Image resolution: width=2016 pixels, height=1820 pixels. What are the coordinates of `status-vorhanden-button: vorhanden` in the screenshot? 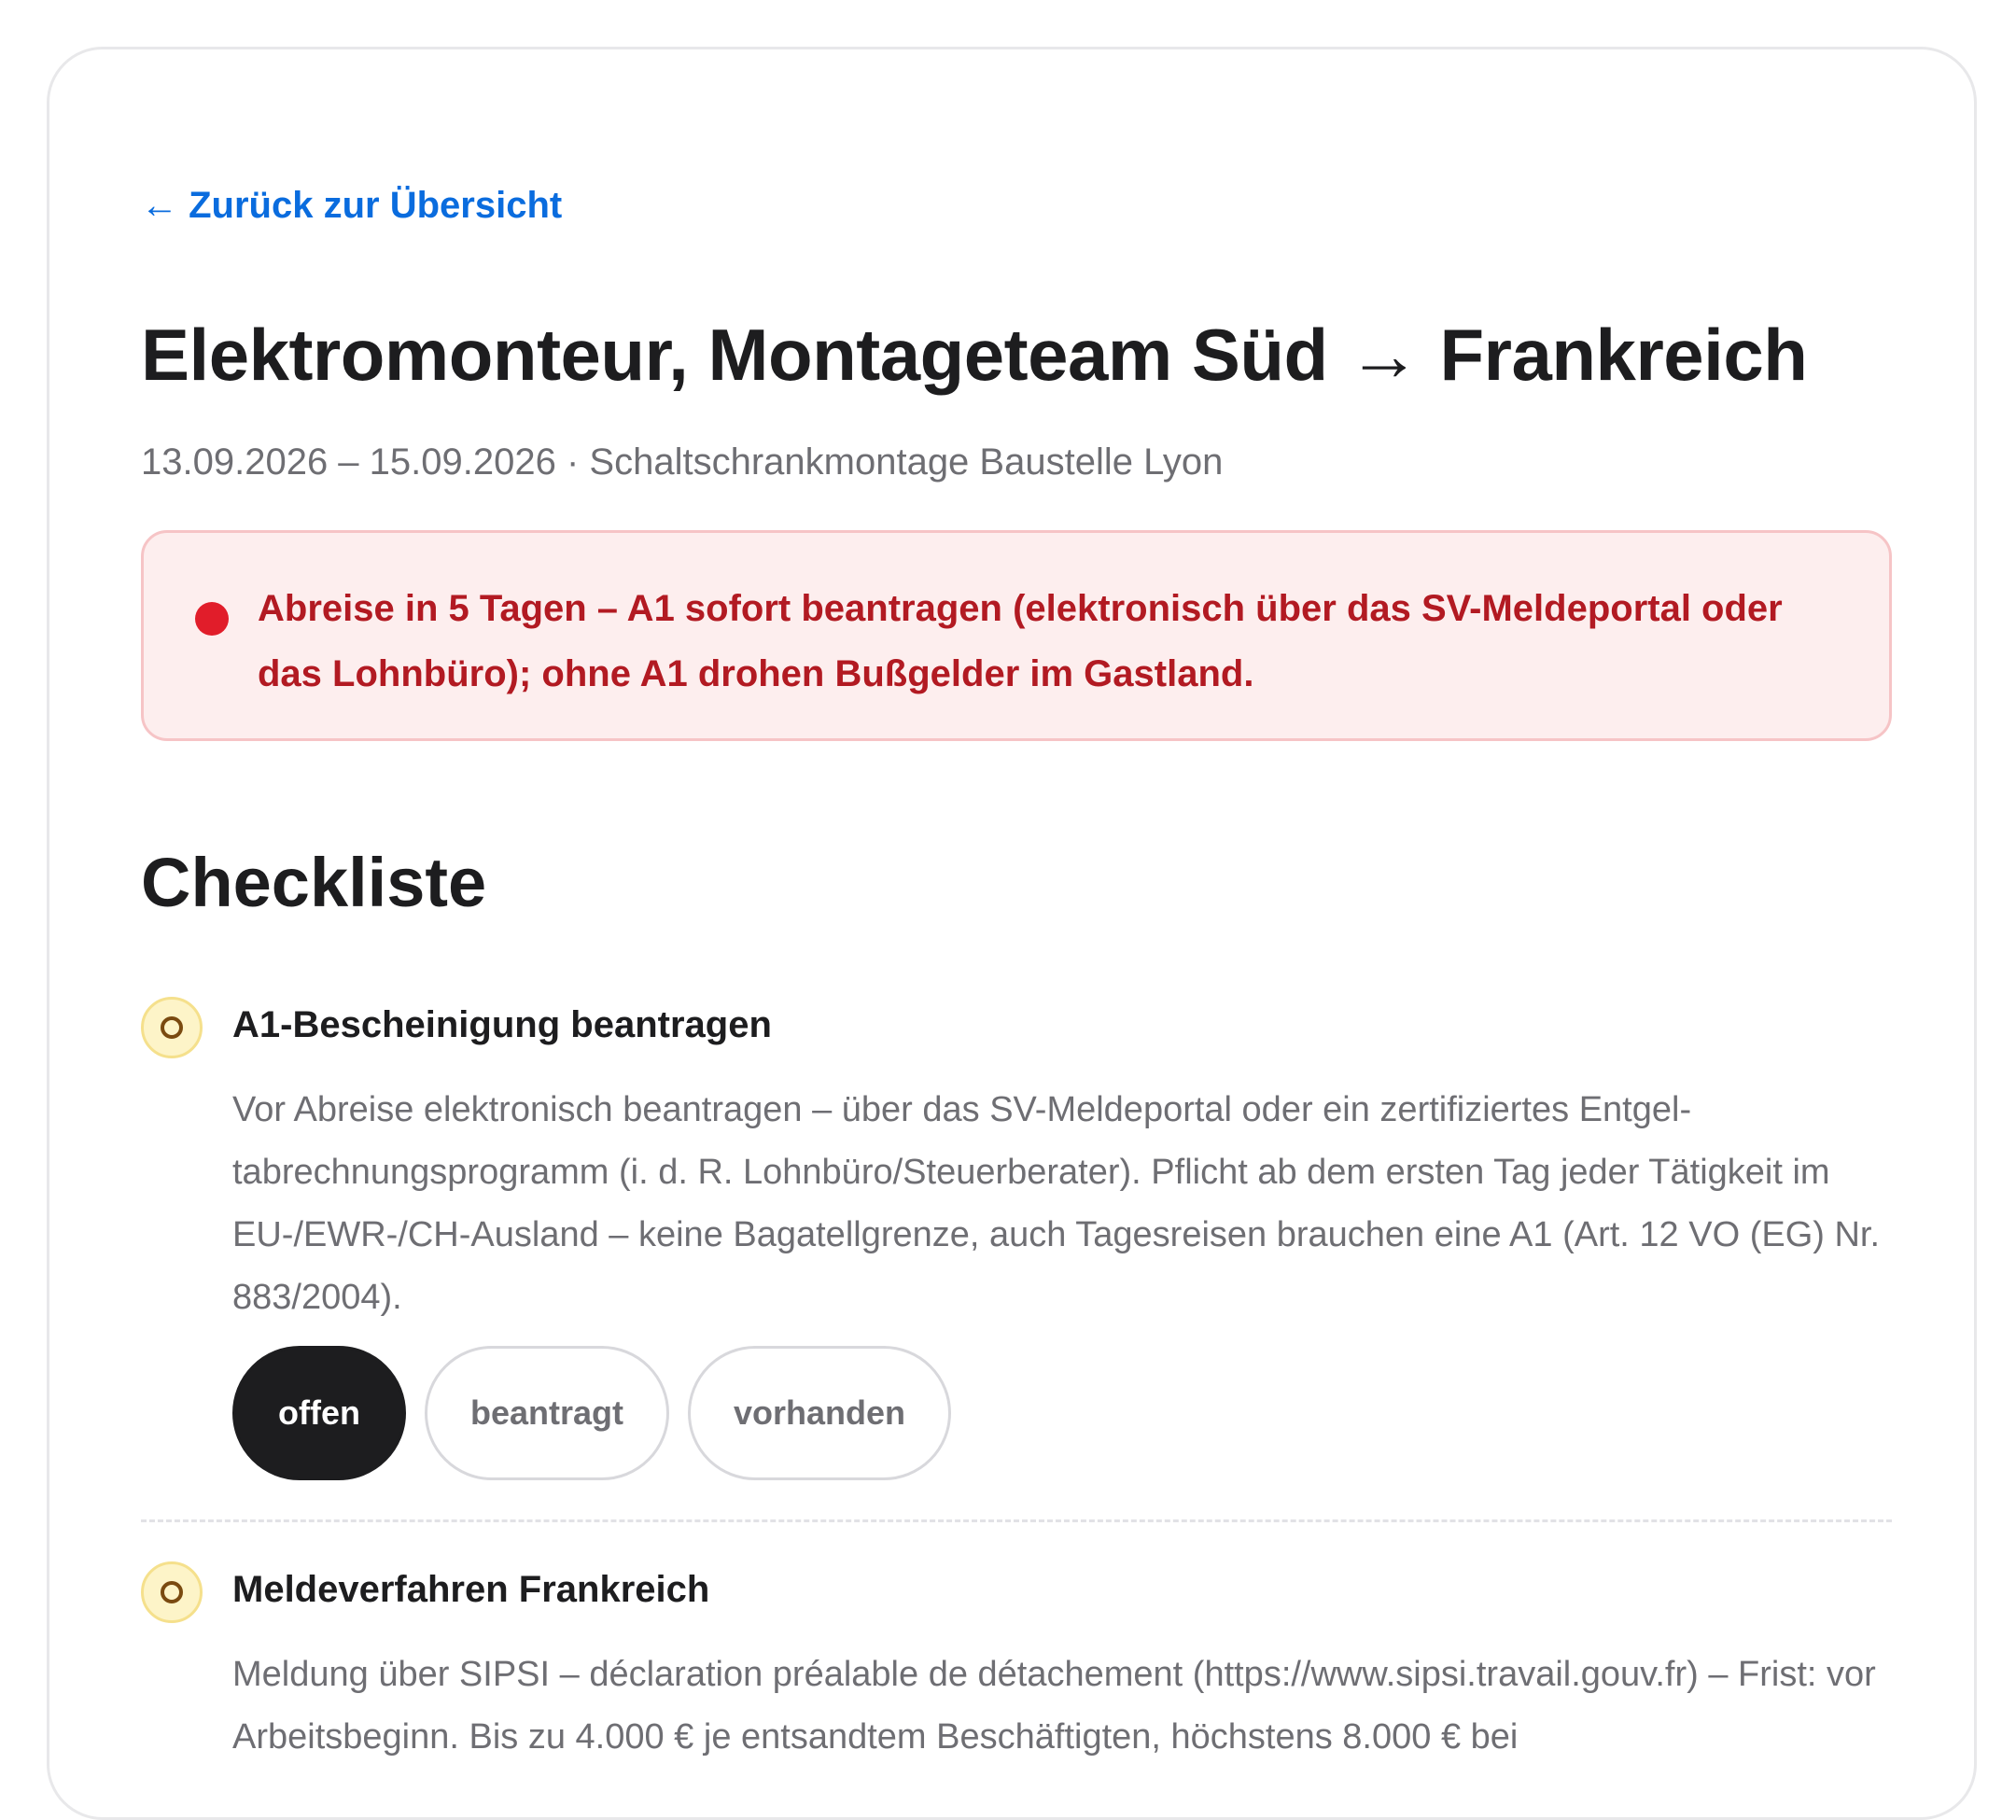 It's located at (820, 1413).